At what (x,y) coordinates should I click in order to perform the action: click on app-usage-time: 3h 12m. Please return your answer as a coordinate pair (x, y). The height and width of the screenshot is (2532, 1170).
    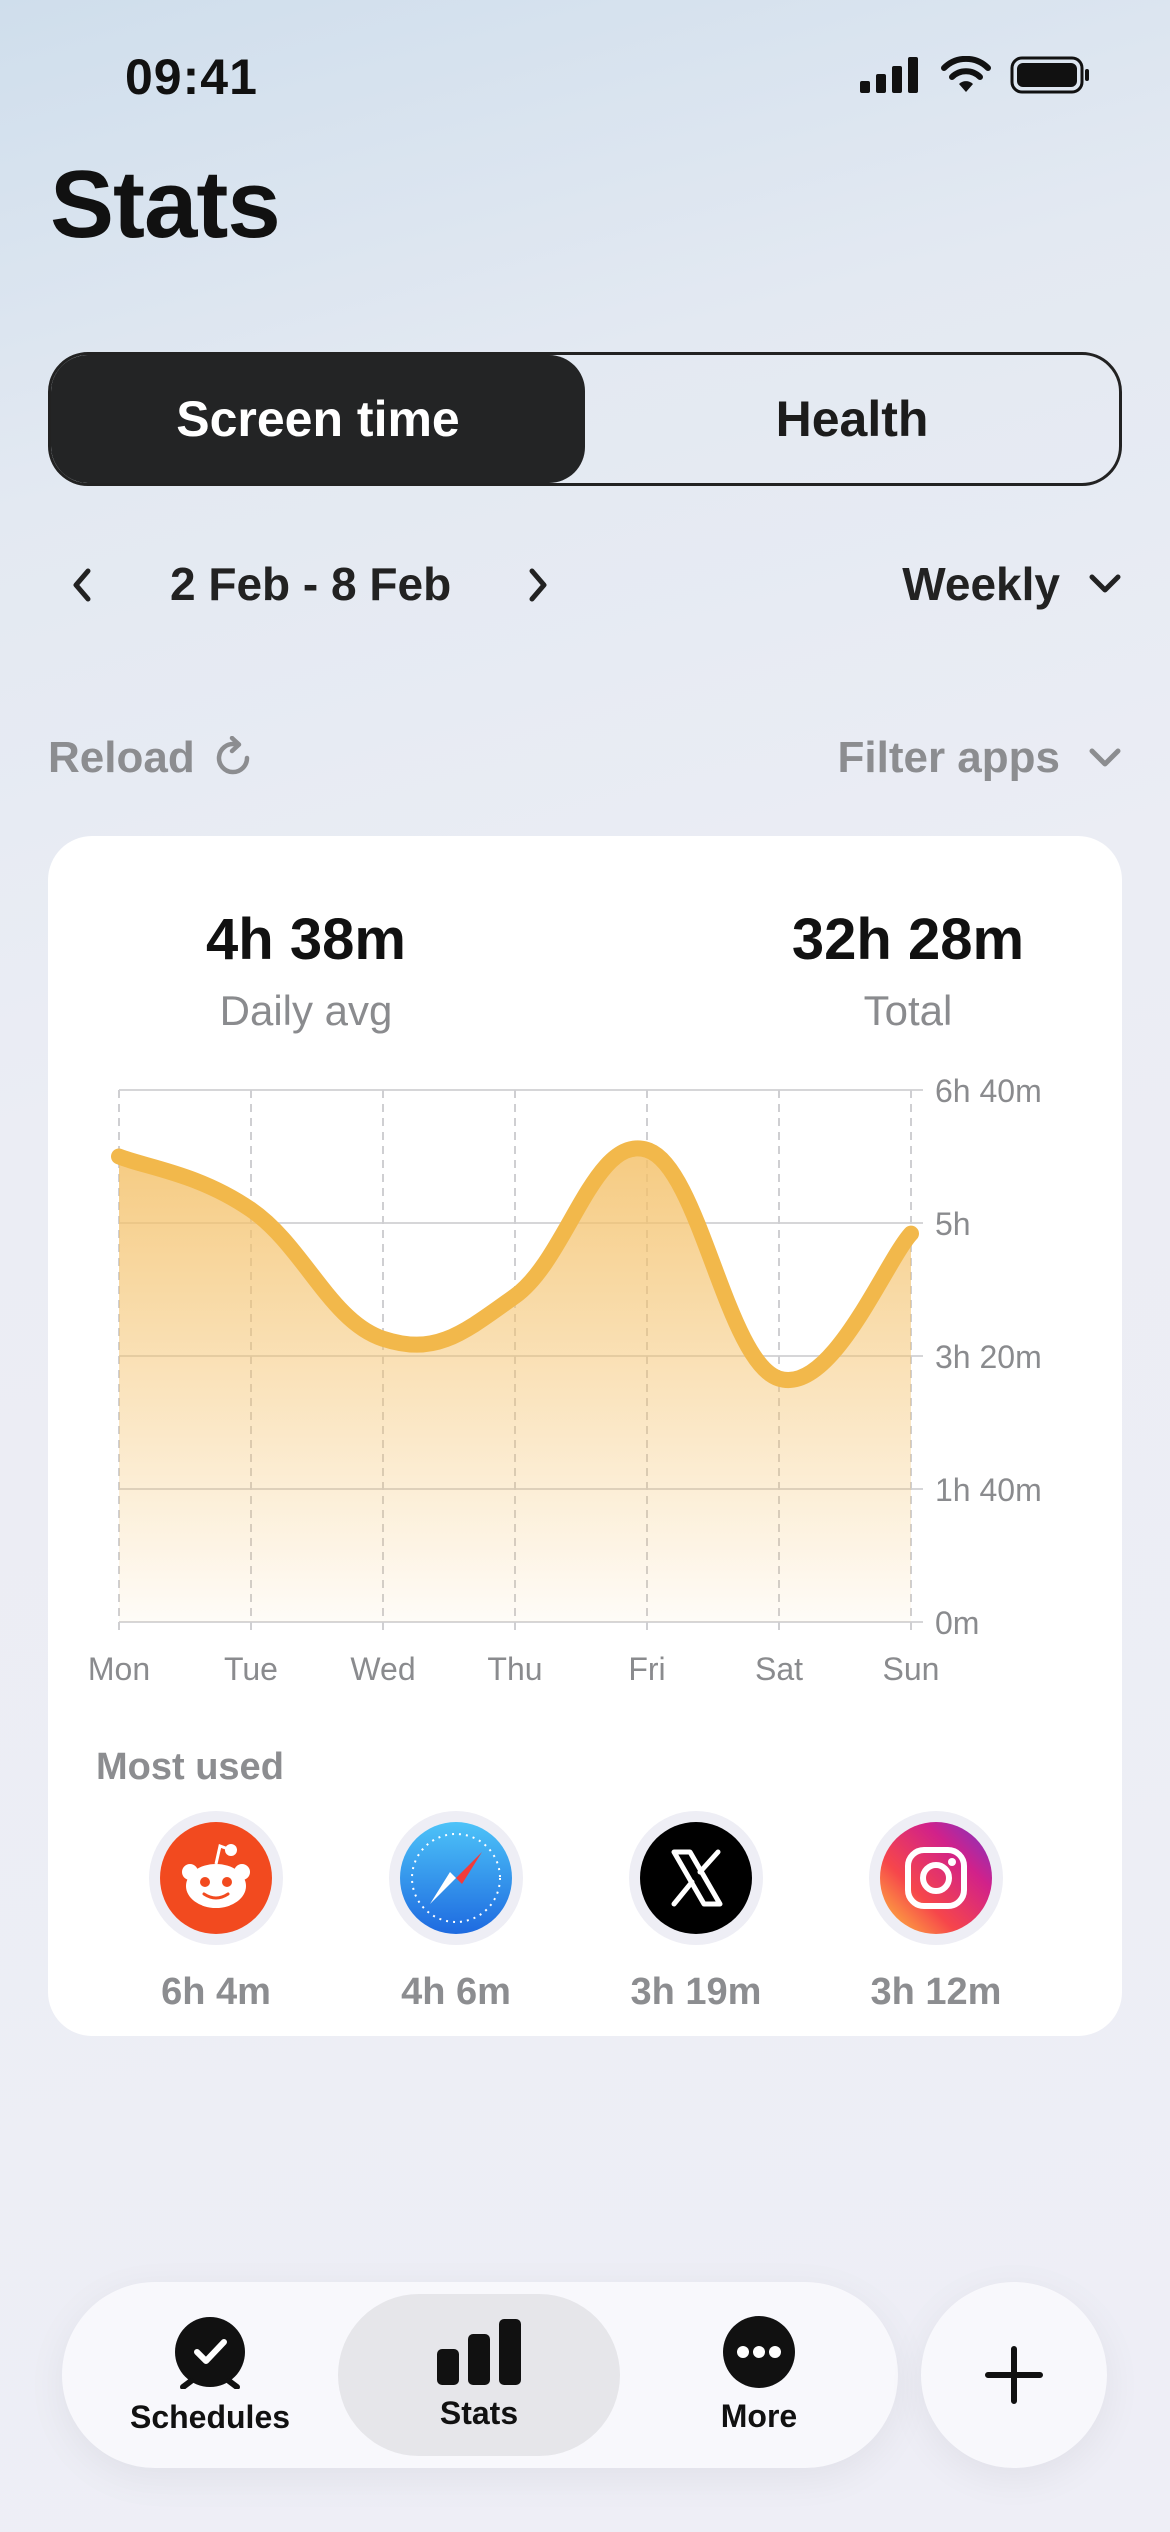
    Looking at the image, I should click on (936, 1992).